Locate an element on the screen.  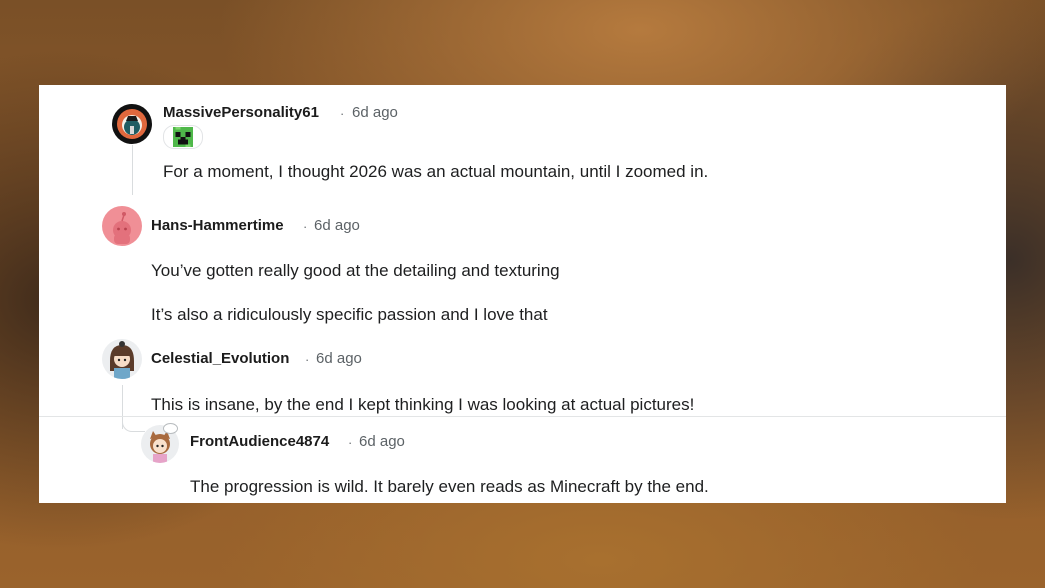
user-flair is located at coordinates (183, 137).